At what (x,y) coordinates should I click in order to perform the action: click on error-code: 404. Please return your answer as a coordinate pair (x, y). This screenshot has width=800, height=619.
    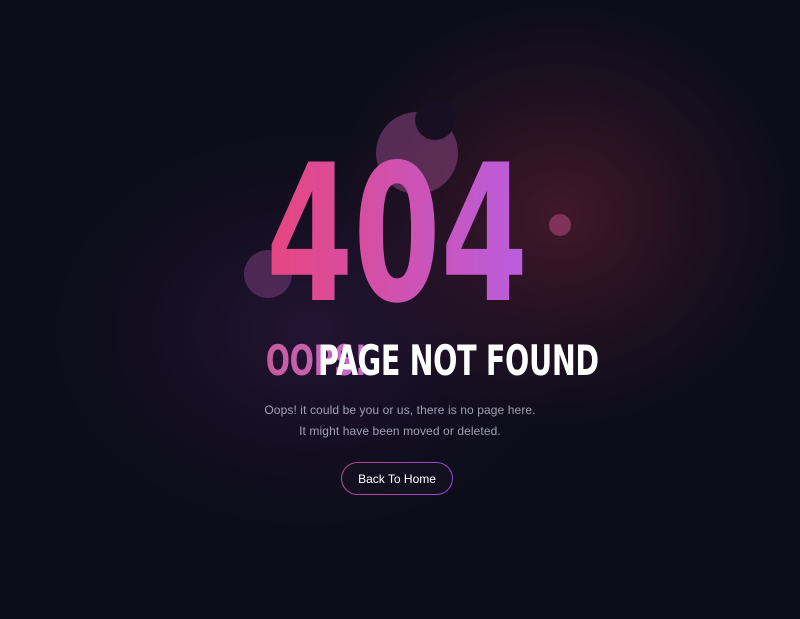
    Looking at the image, I should click on (397, 228).